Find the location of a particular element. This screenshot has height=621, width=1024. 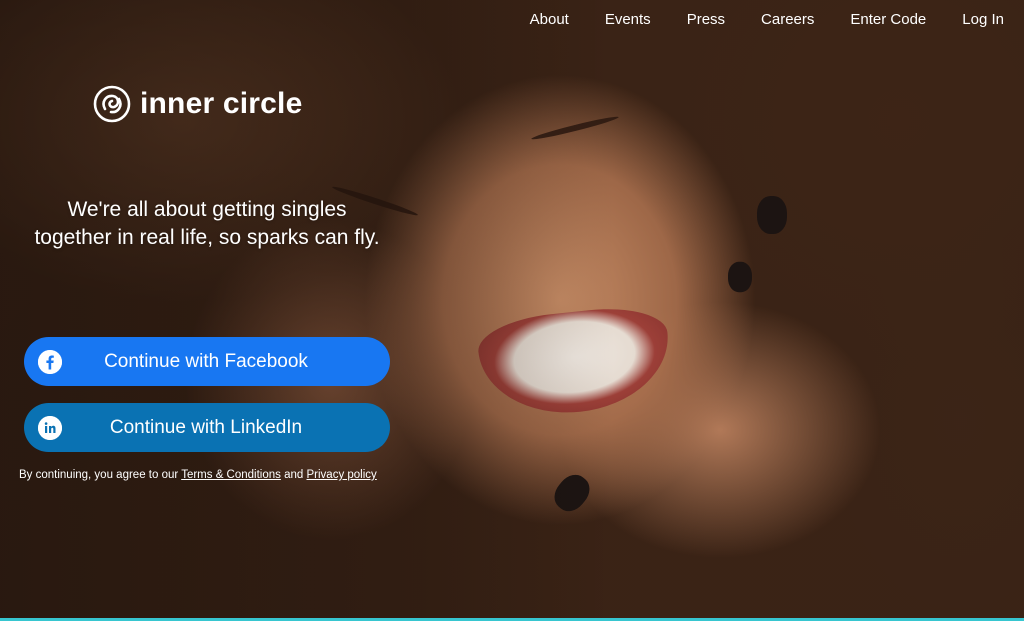

nav-log-in-link: Log In is located at coordinates (974, 20).